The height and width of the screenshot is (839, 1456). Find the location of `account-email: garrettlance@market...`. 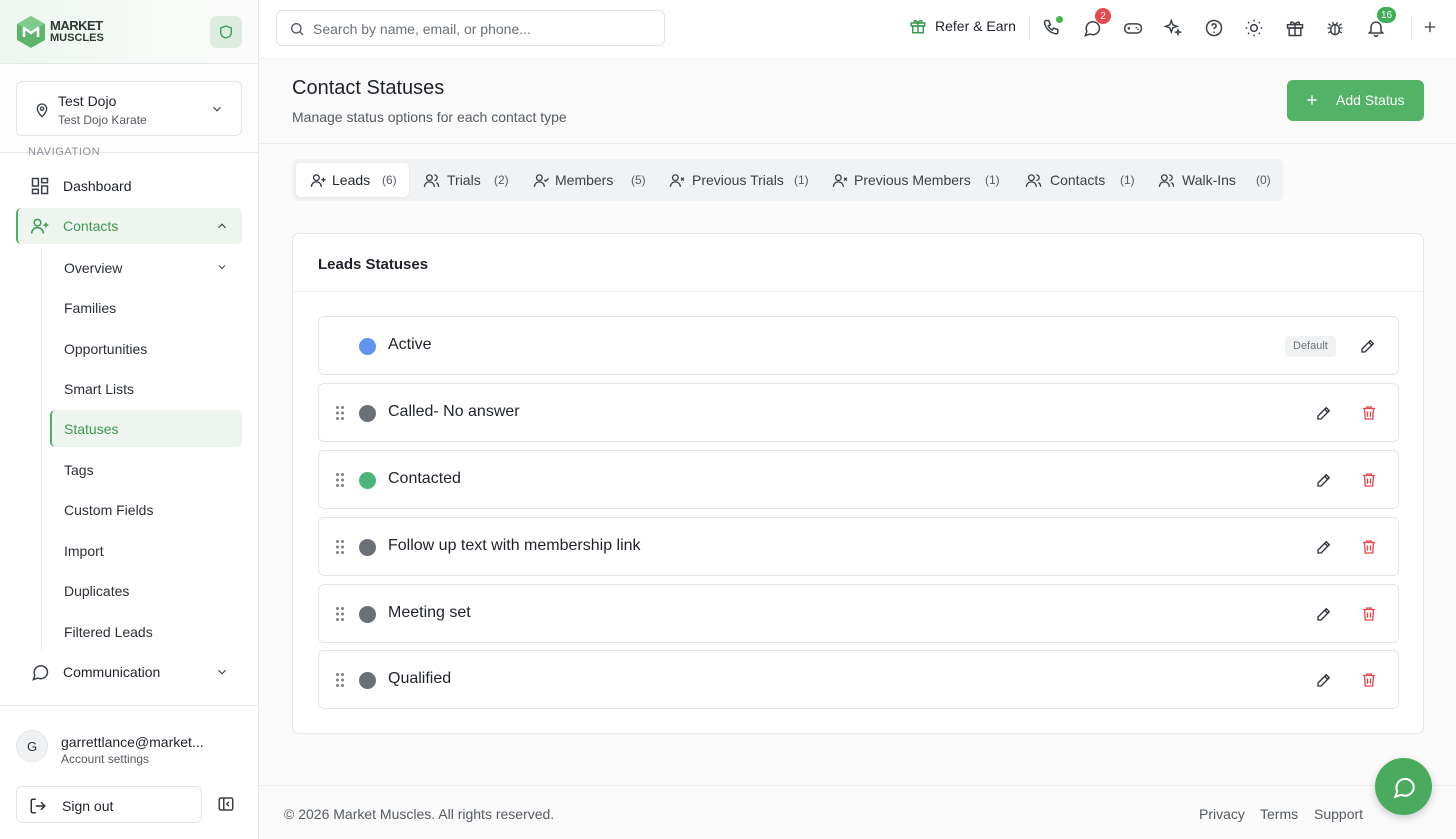

account-email: garrettlance@market... is located at coordinates (136, 742).